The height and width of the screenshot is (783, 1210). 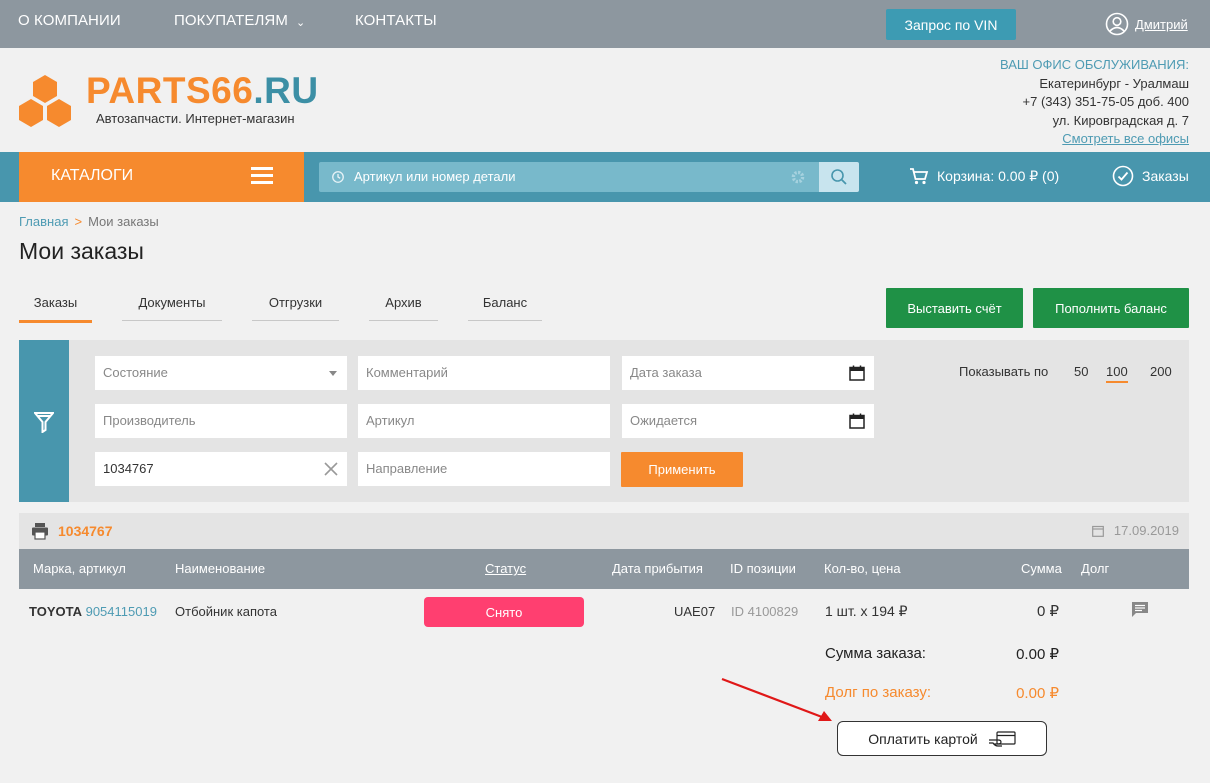 What do you see at coordinates (43, 221) in the screenshot?
I see `breadcrumb-home: Главная` at bounding box center [43, 221].